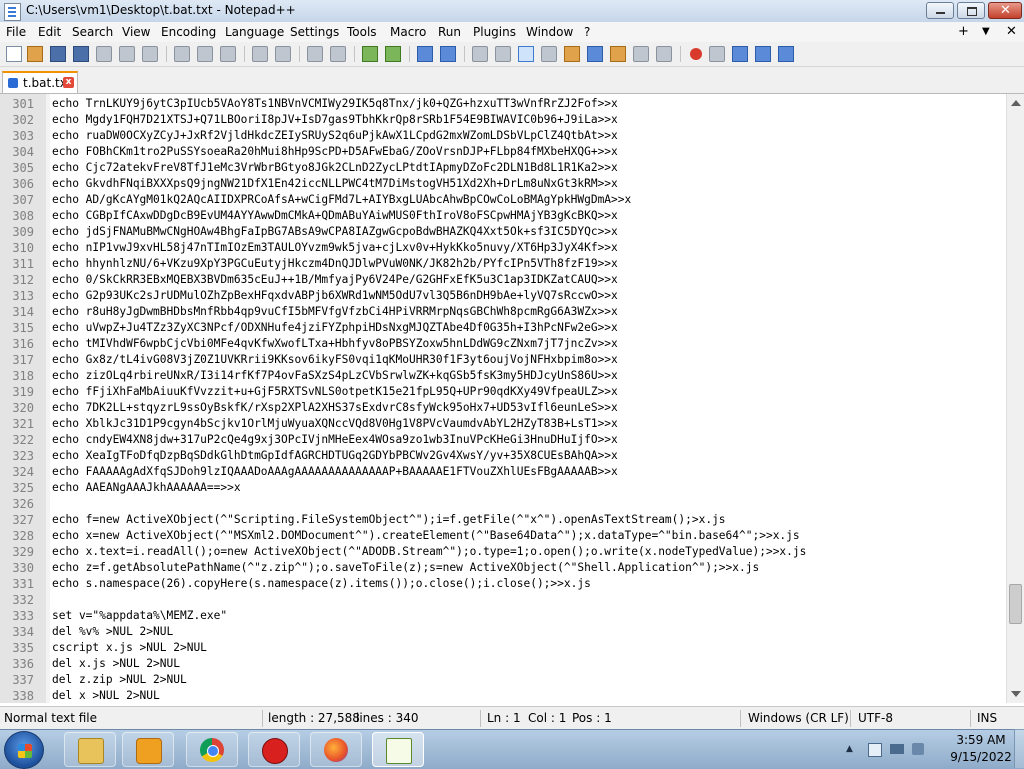  What do you see at coordinates (981, 757) in the screenshot?
I see `clock-date: 9/15/2022` at bounding box center [981, 757].